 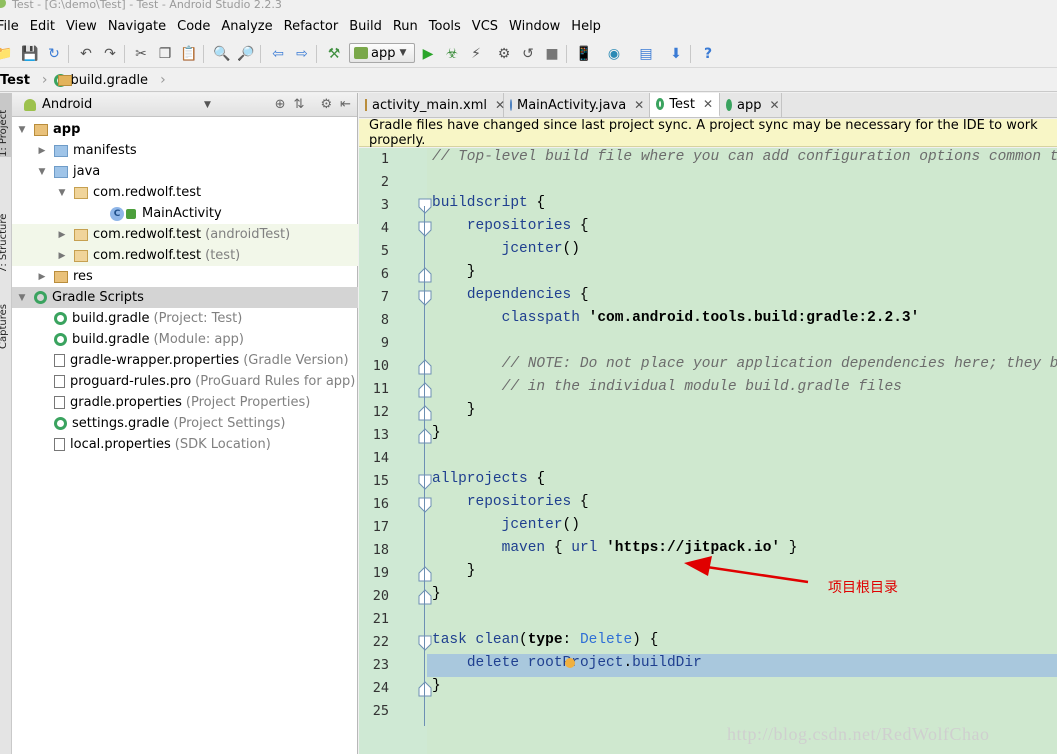 I want to click on tree-item: ▼ java, so click(x=185, y=171).